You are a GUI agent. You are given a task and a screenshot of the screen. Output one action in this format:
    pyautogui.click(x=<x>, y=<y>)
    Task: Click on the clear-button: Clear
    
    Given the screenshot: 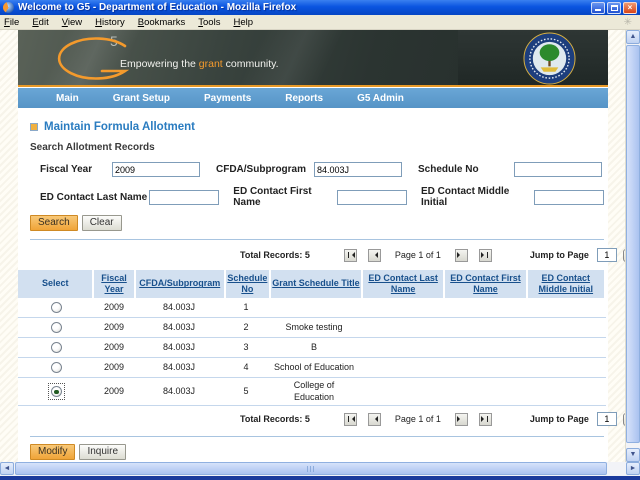 What is the action you would take?
    pyautogui.click(x=101, y=223)
    